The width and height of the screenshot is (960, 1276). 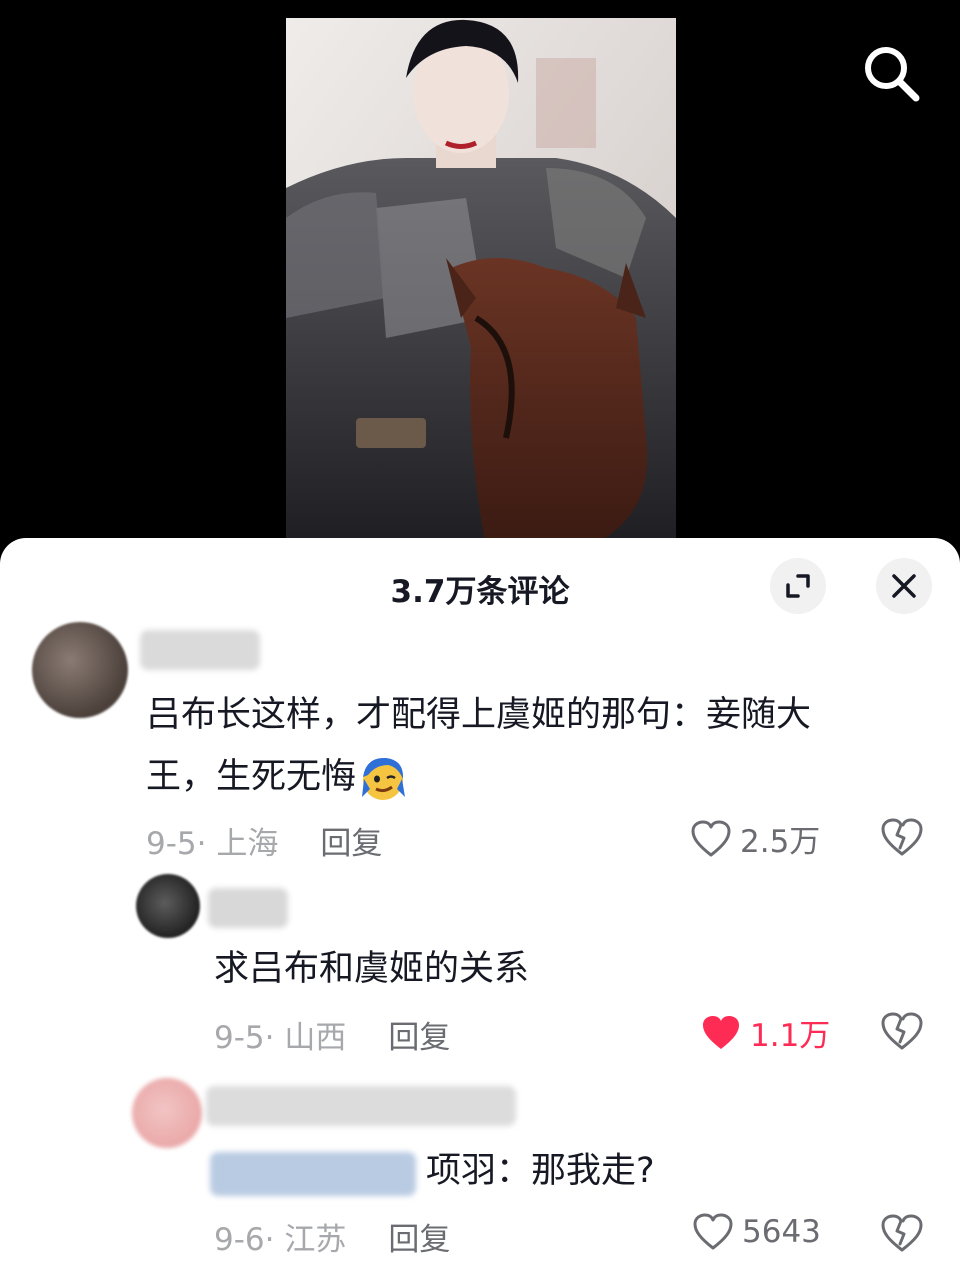 I want to click on smug-emoji-icon, so click(x=383, y=778).